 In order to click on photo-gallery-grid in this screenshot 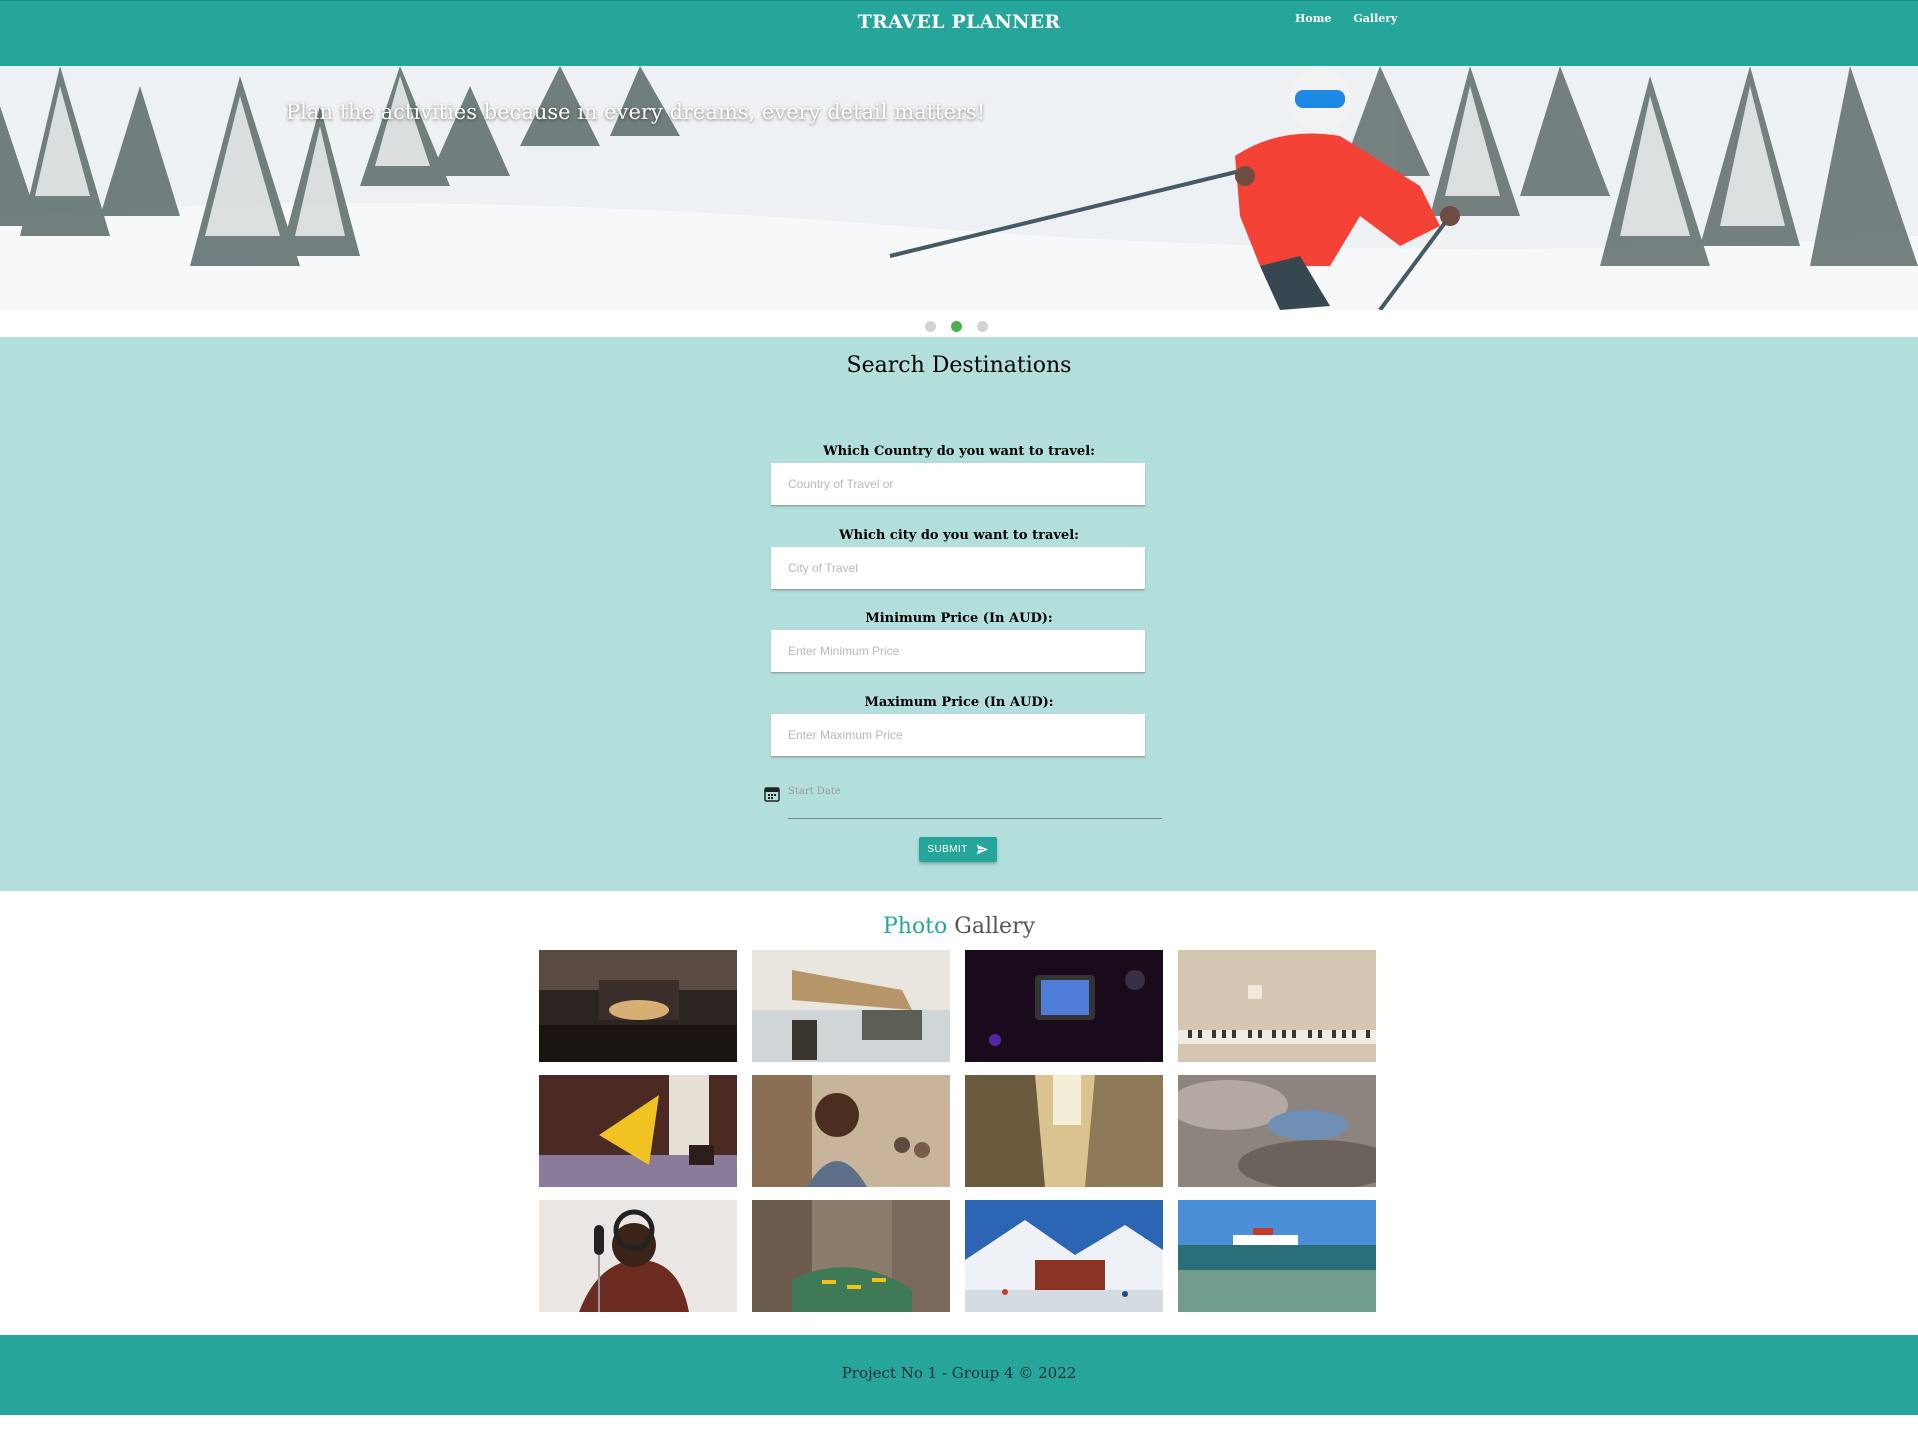, I will do `click(959, 1131)`.